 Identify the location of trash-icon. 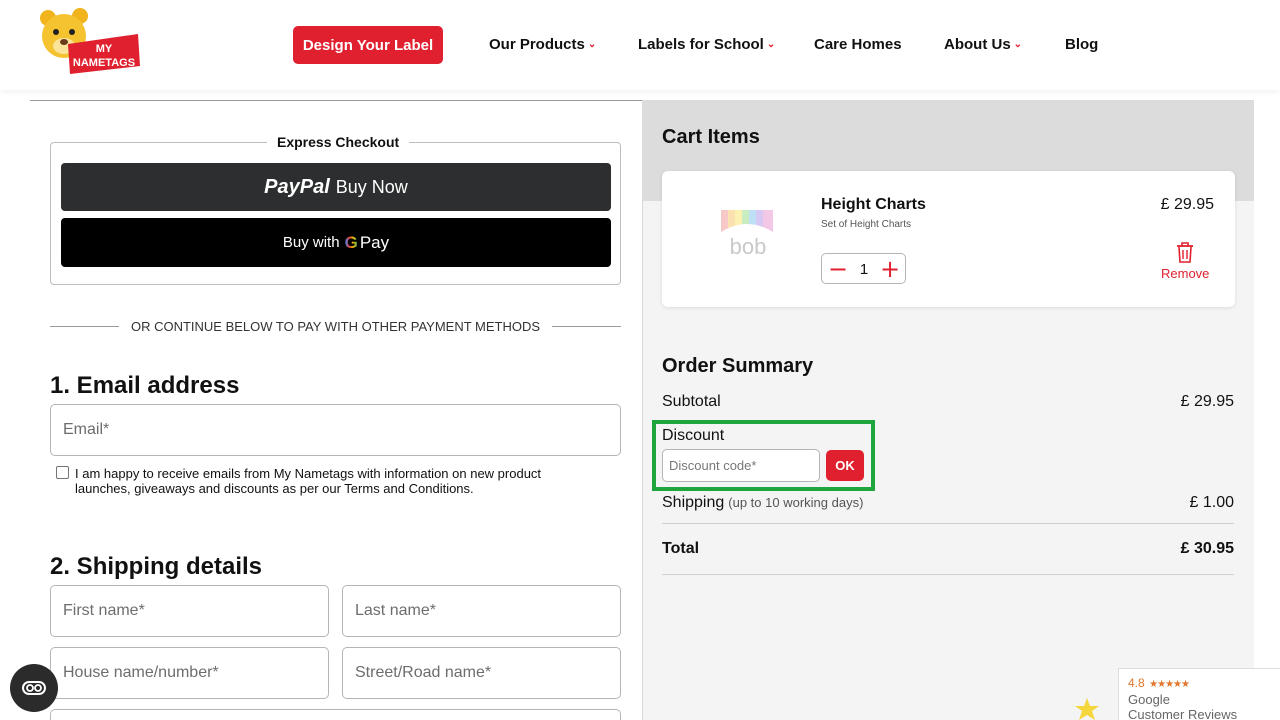
(1185, 252).